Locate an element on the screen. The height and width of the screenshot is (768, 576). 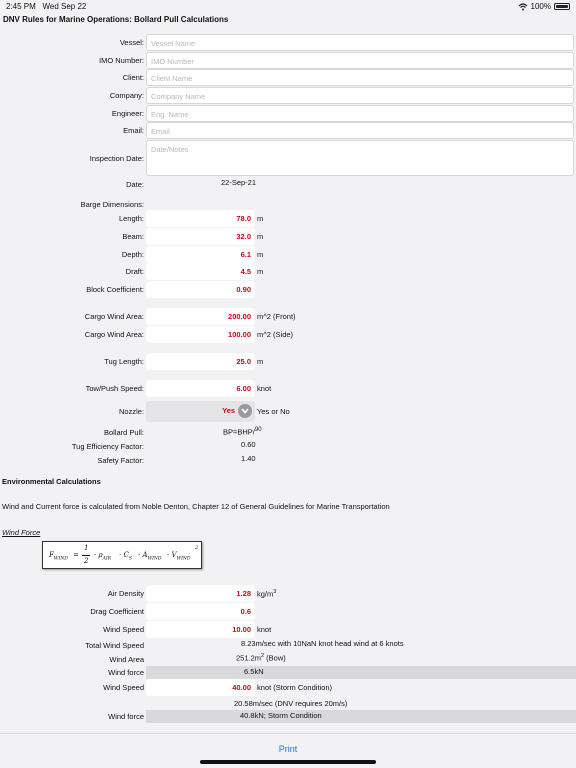
beam-label: Beam: is located at coordinates (133, 236).